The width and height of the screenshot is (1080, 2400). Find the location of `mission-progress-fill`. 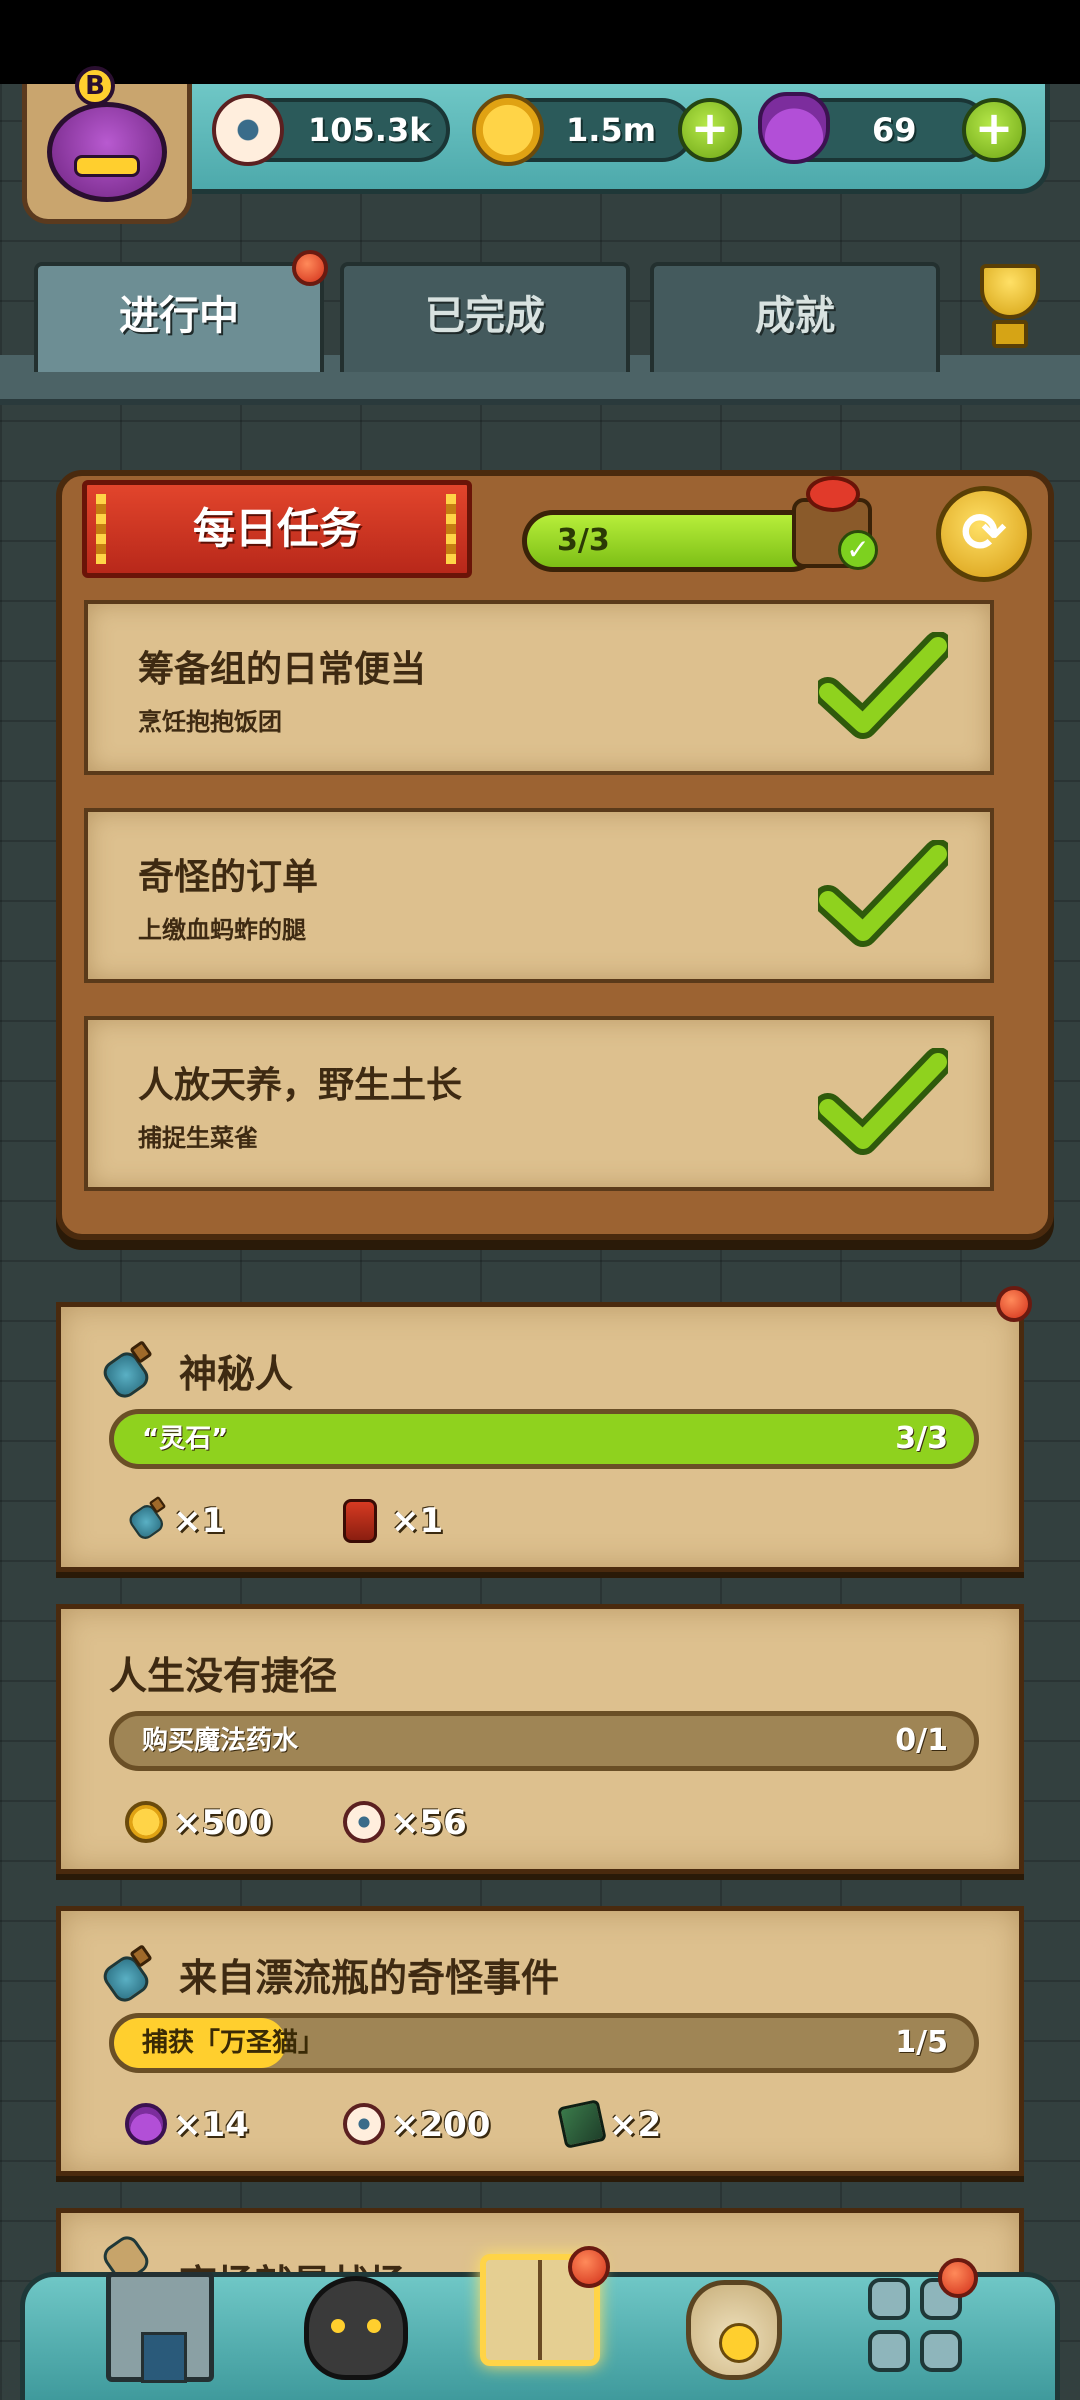

mission-progress-fill is located at coordinates (544, 1439).